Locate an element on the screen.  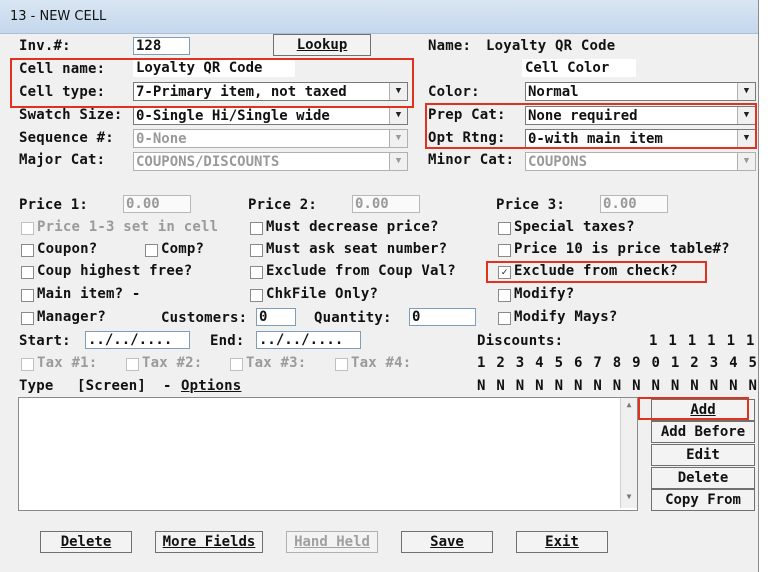
minor-cat-label: Minor Cat: is located at coordinates (471, 160).